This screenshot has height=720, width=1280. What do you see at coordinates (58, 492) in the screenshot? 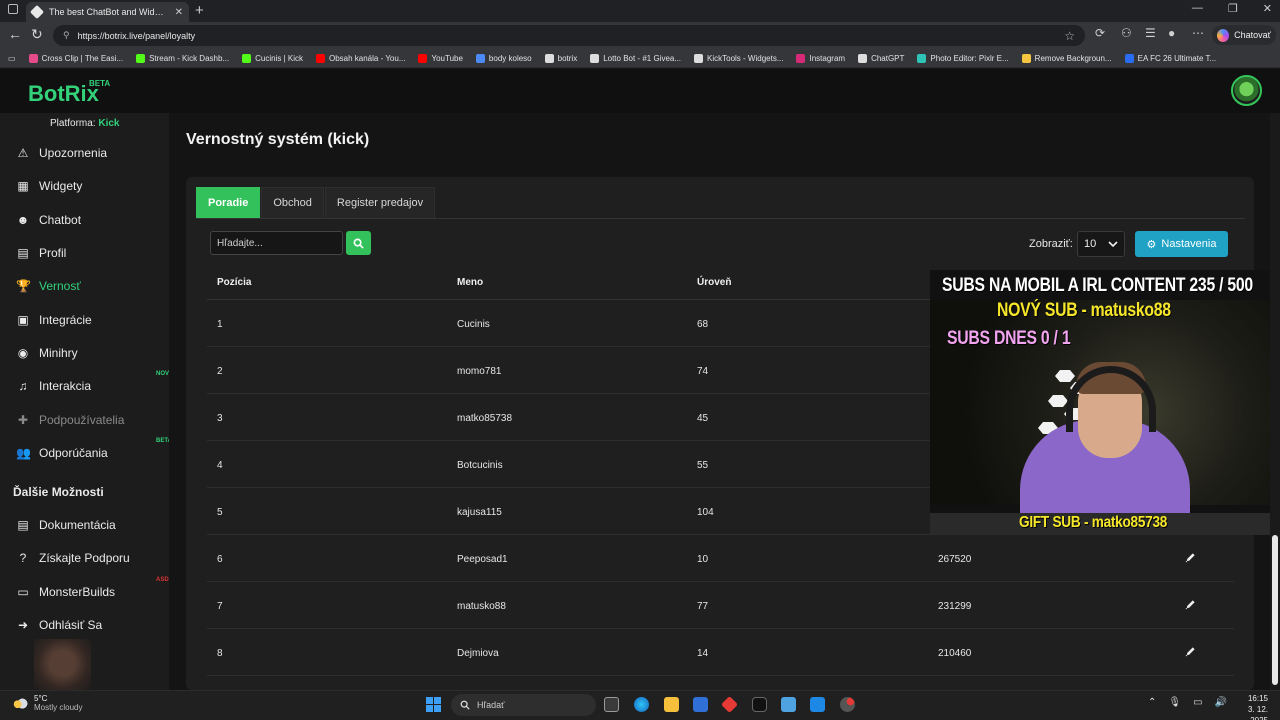
I see `sidebar-section-title: Ďalšie Možnosti` at bounding box center [58, 492].